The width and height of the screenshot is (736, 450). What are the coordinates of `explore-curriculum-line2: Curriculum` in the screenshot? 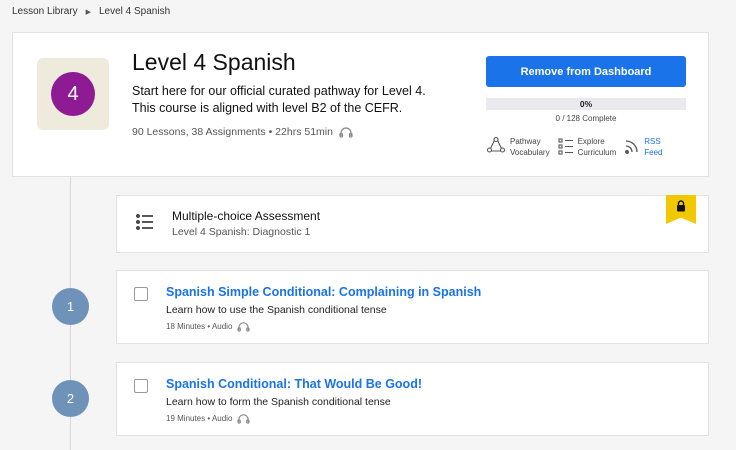 It's located at (597, 152).